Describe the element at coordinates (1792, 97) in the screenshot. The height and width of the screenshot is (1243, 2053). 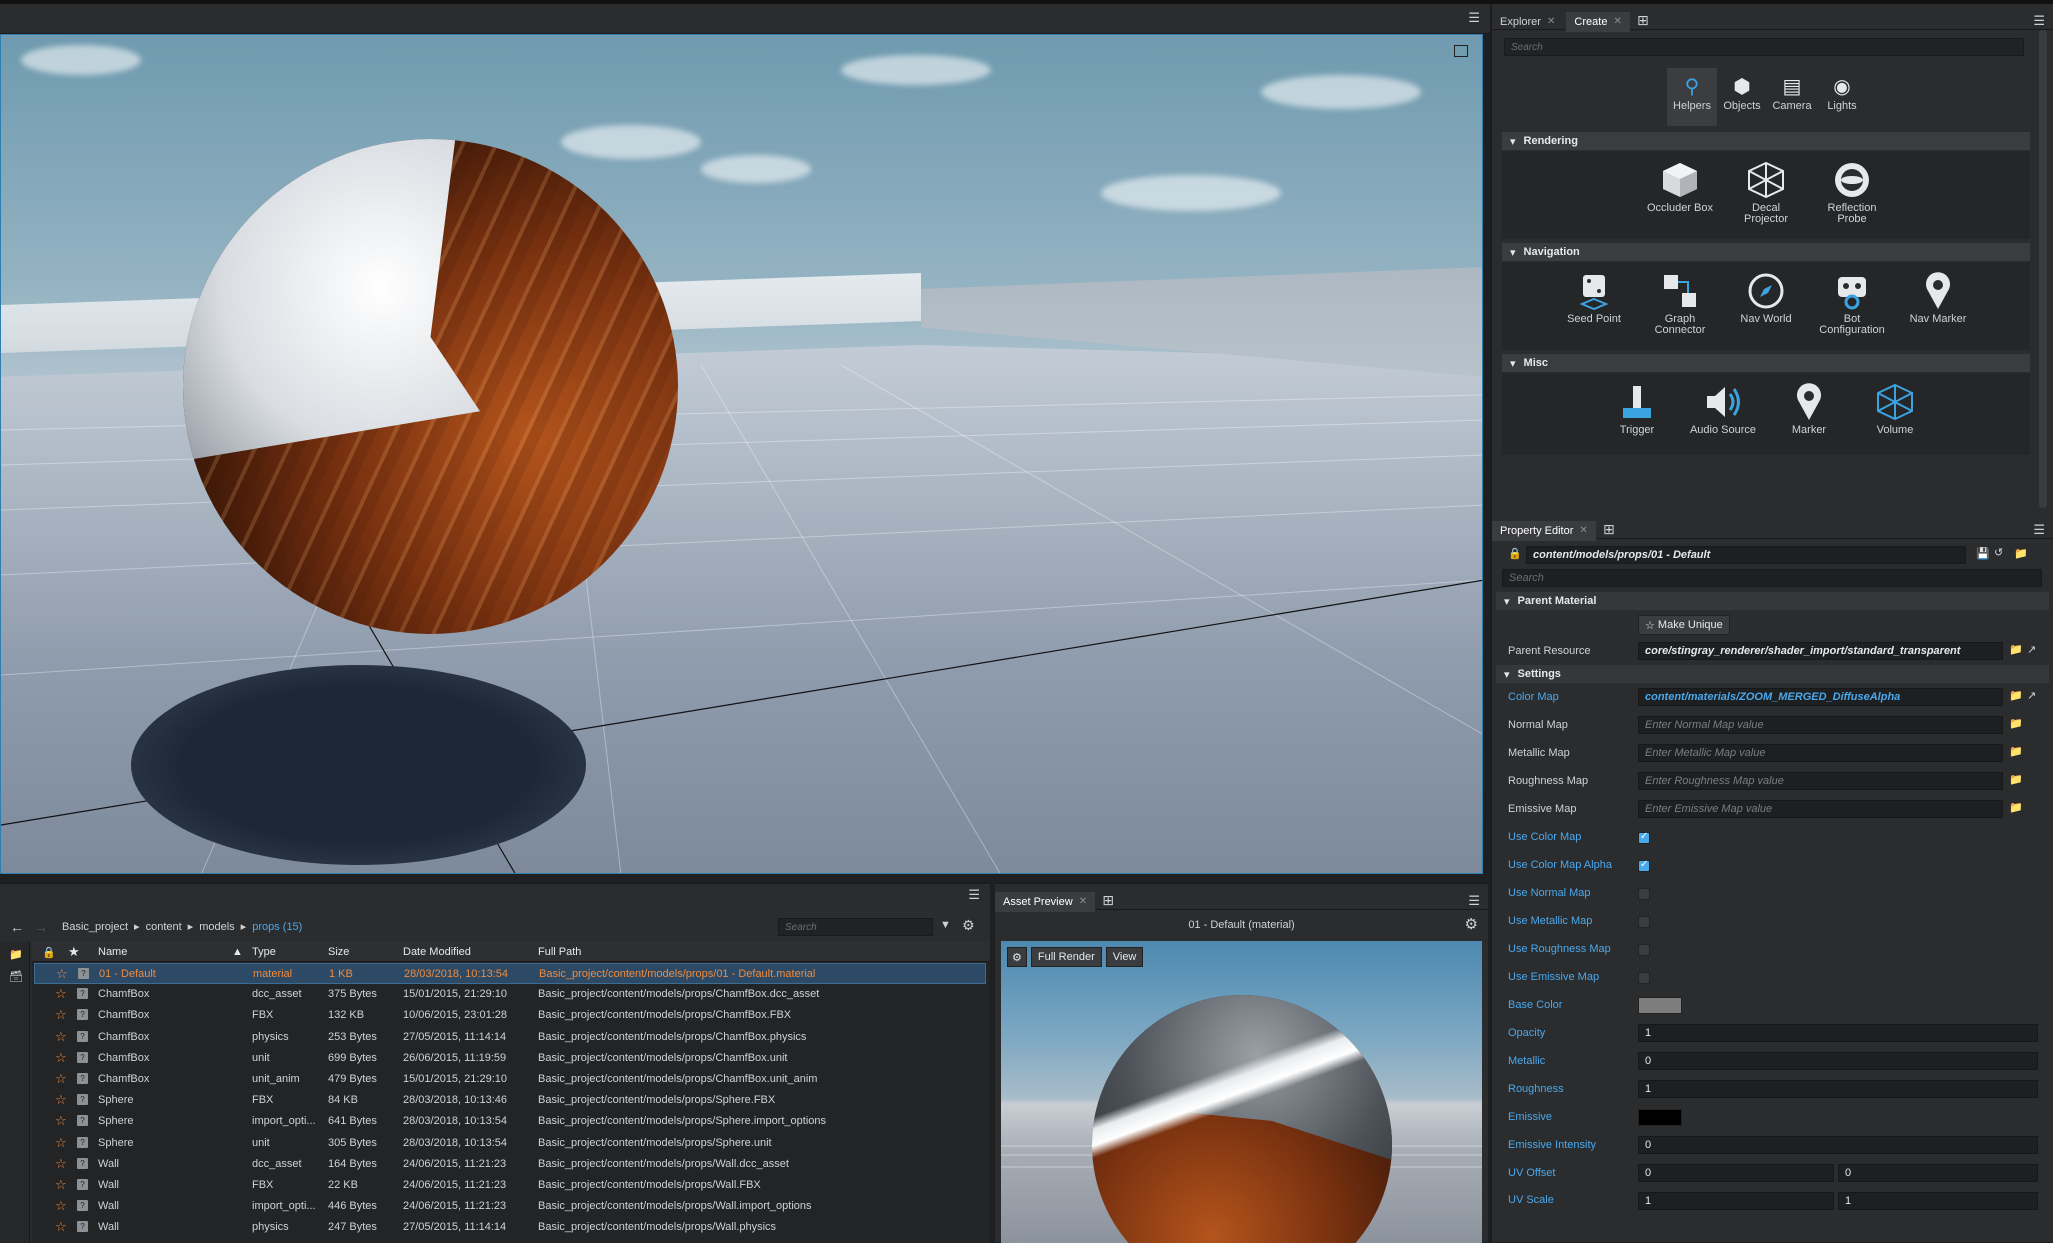
I see `category-camera: ▤ Camera` at that location.